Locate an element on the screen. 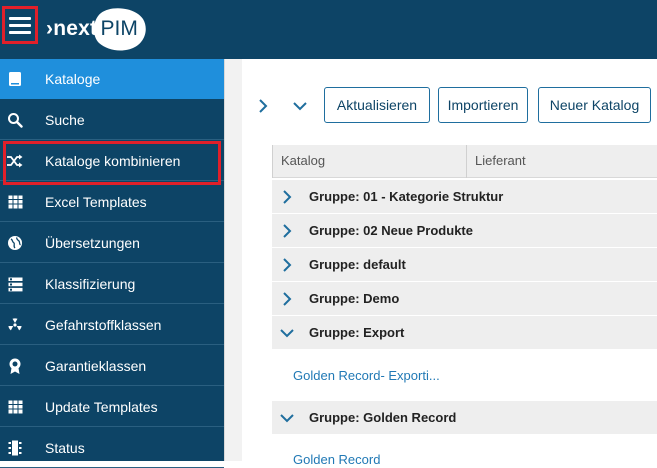  sidebar-item-label: Excel Templates is located at coordinates (96, 201).